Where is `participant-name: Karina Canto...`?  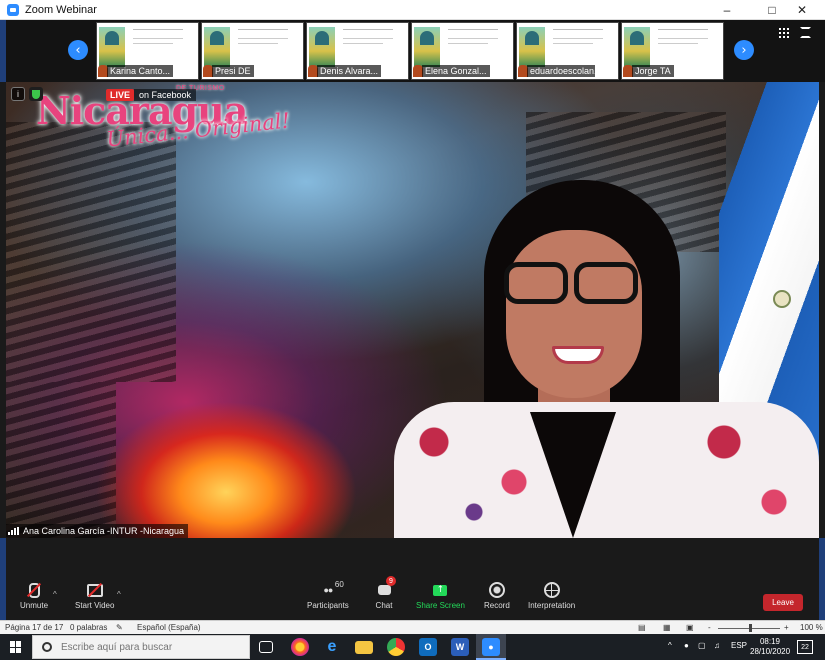 participant-name: Karina Canto... is located at coordinates (140, 71).